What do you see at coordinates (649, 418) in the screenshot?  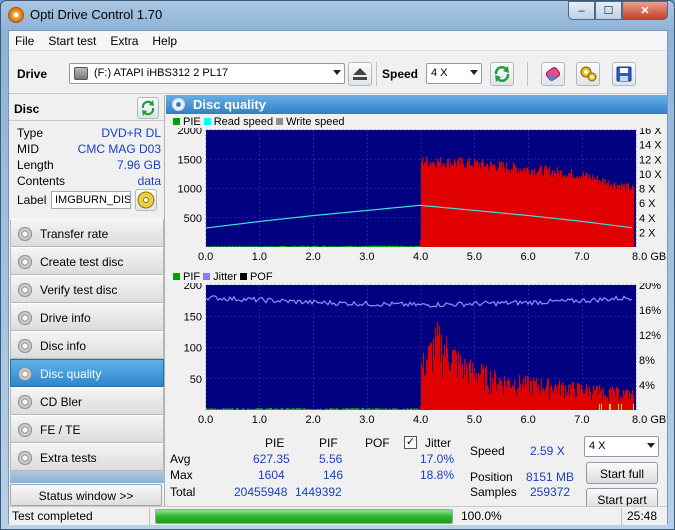 I see `x-tick-label: 8.0 GB` at bounding box center [649, 418].